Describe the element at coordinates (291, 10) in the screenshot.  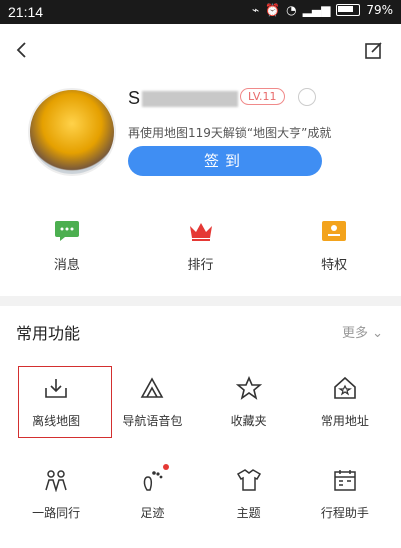
I see `wifi-icon: ◔` at that location.